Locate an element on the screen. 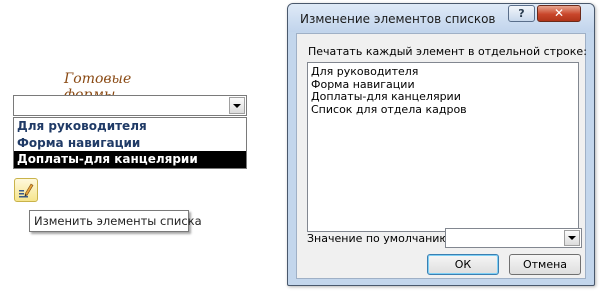 This screenshot has width=603, height=292. forms-combobox is located at coordinates (130, 105).